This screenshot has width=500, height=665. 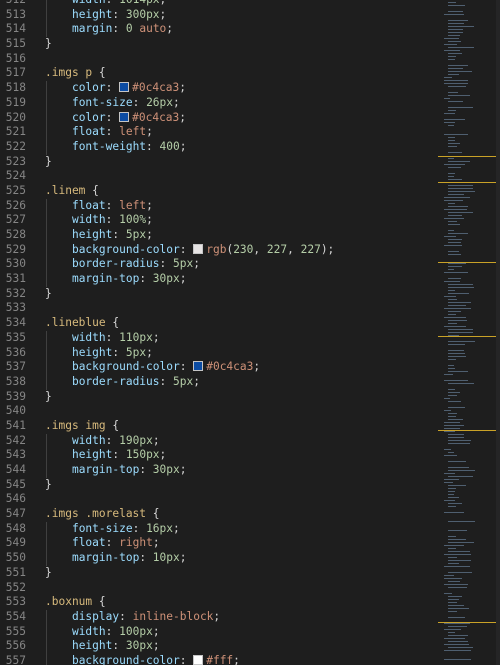 What do you see at coordinates (219, 323) in the screenshot?
I see `code-line: 534 .lineblue {` at bounding box center [219, 323].